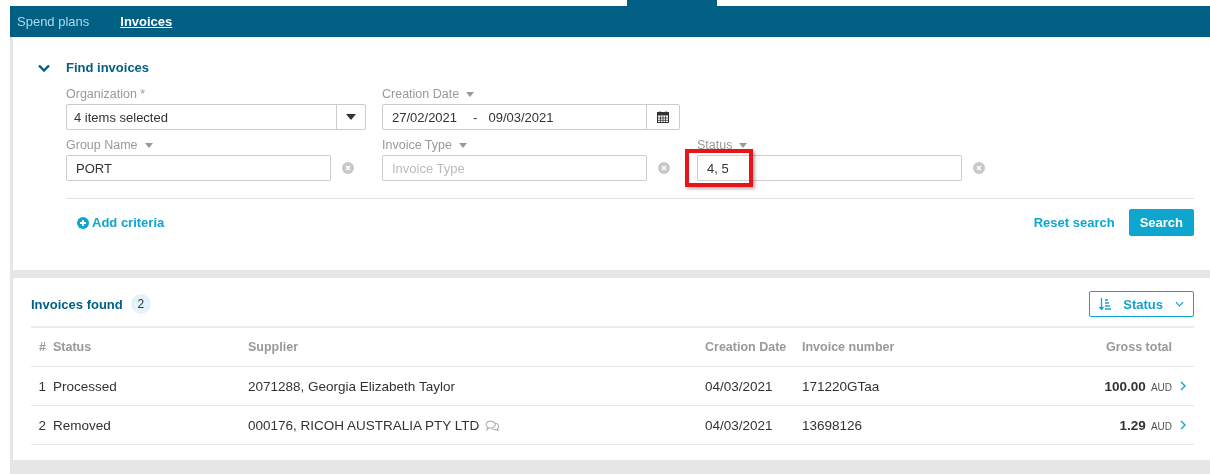  I want to click on column-header: Creation Date, so click(746, 347).